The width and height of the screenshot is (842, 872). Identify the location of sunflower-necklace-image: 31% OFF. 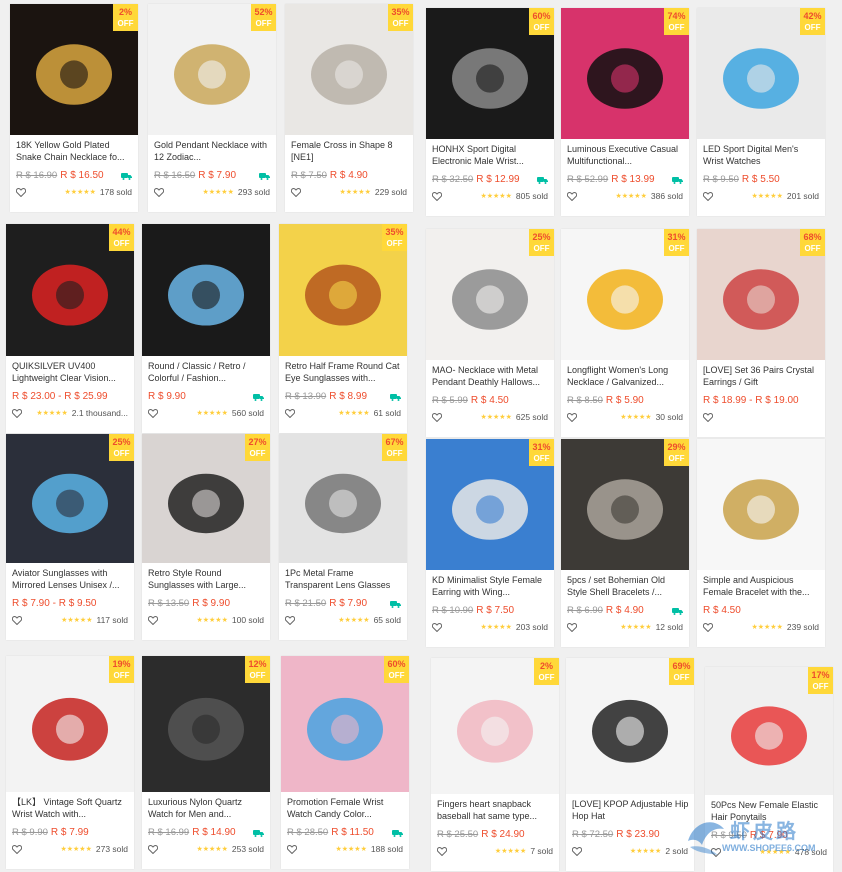
(625, 294).